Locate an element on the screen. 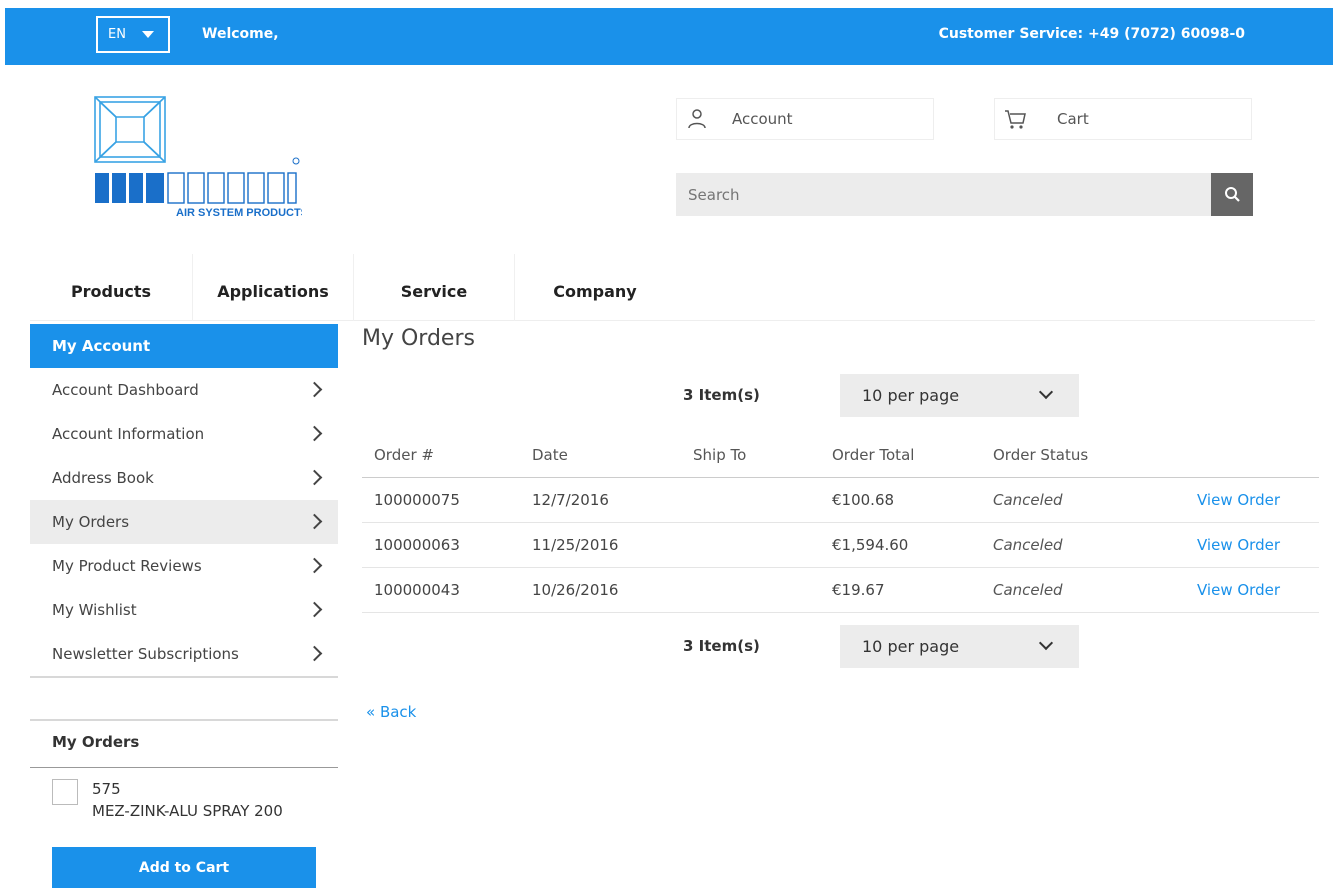  order-date: 11/25/2016 is located at coordinates (575, 545).